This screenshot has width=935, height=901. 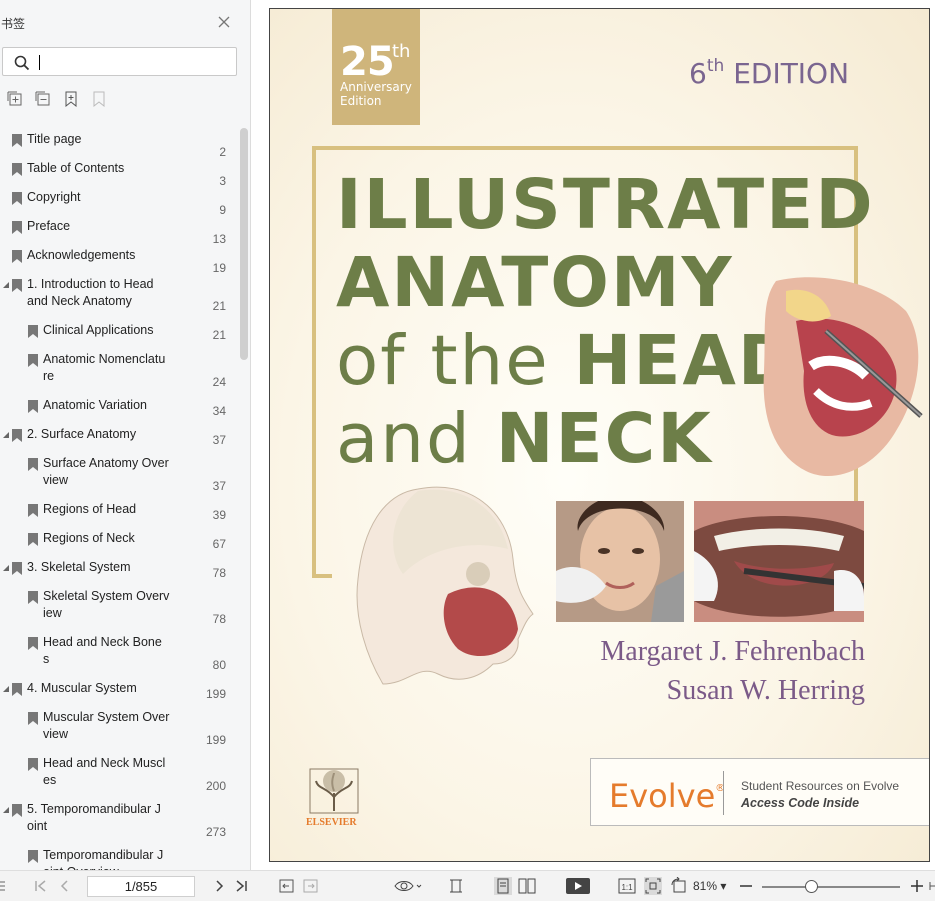 I want to click on bookmark-item-copyright: Copyright 9, so click(x=119, y=203).